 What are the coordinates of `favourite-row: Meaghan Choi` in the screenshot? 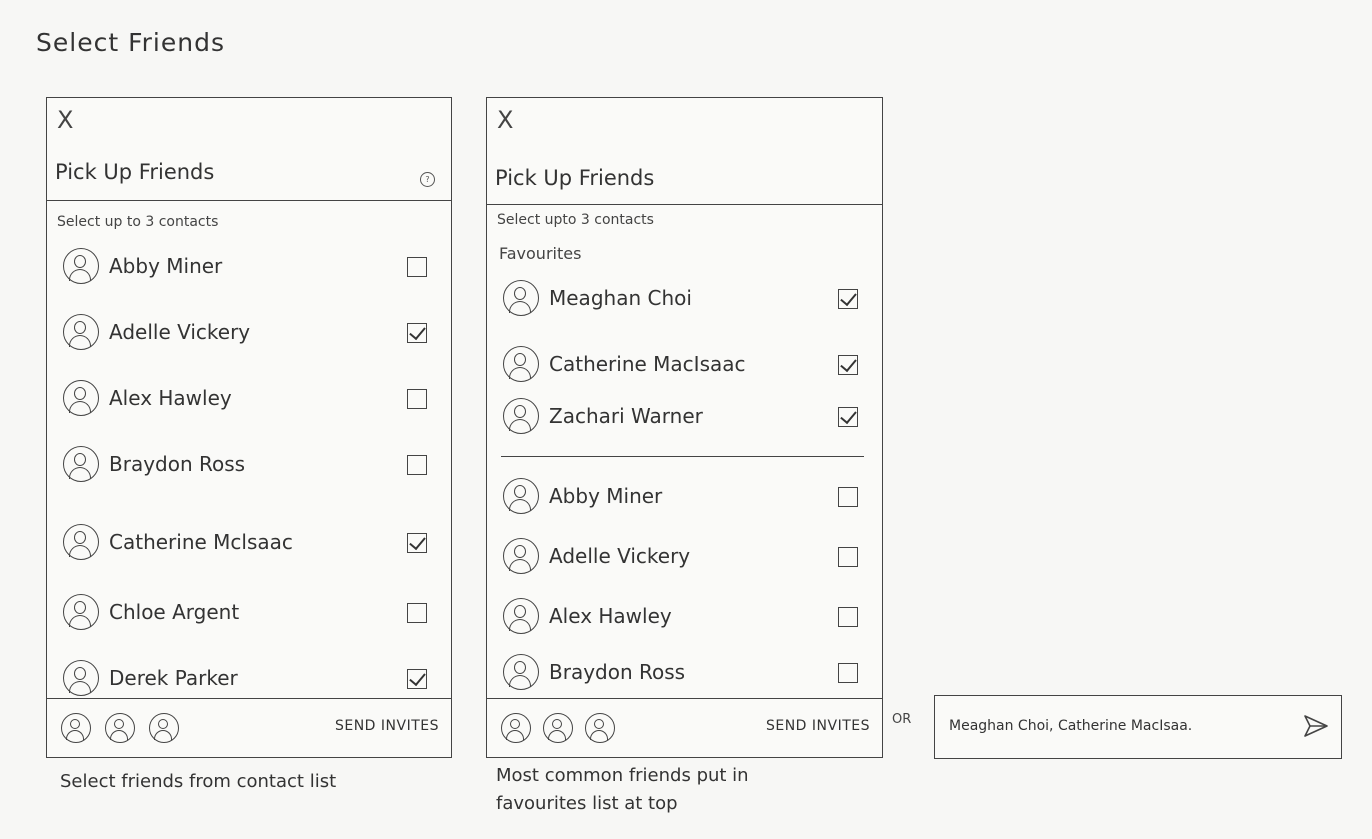 It's located at (682, 301).